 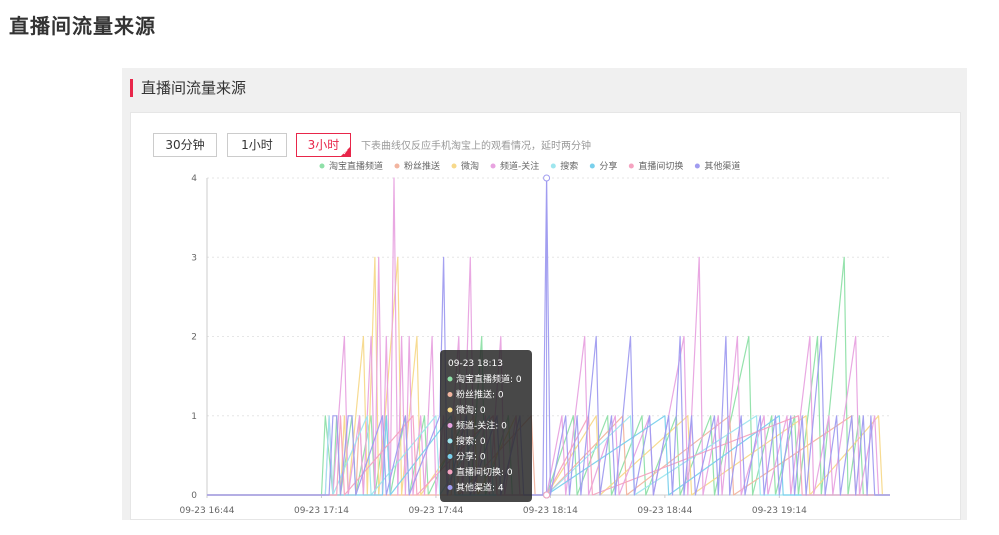 What do you see at coordinates (435, 511) in the screenshot?
I see `x-tick-label: 09-23 17:44` at bounding box center [435, 511].